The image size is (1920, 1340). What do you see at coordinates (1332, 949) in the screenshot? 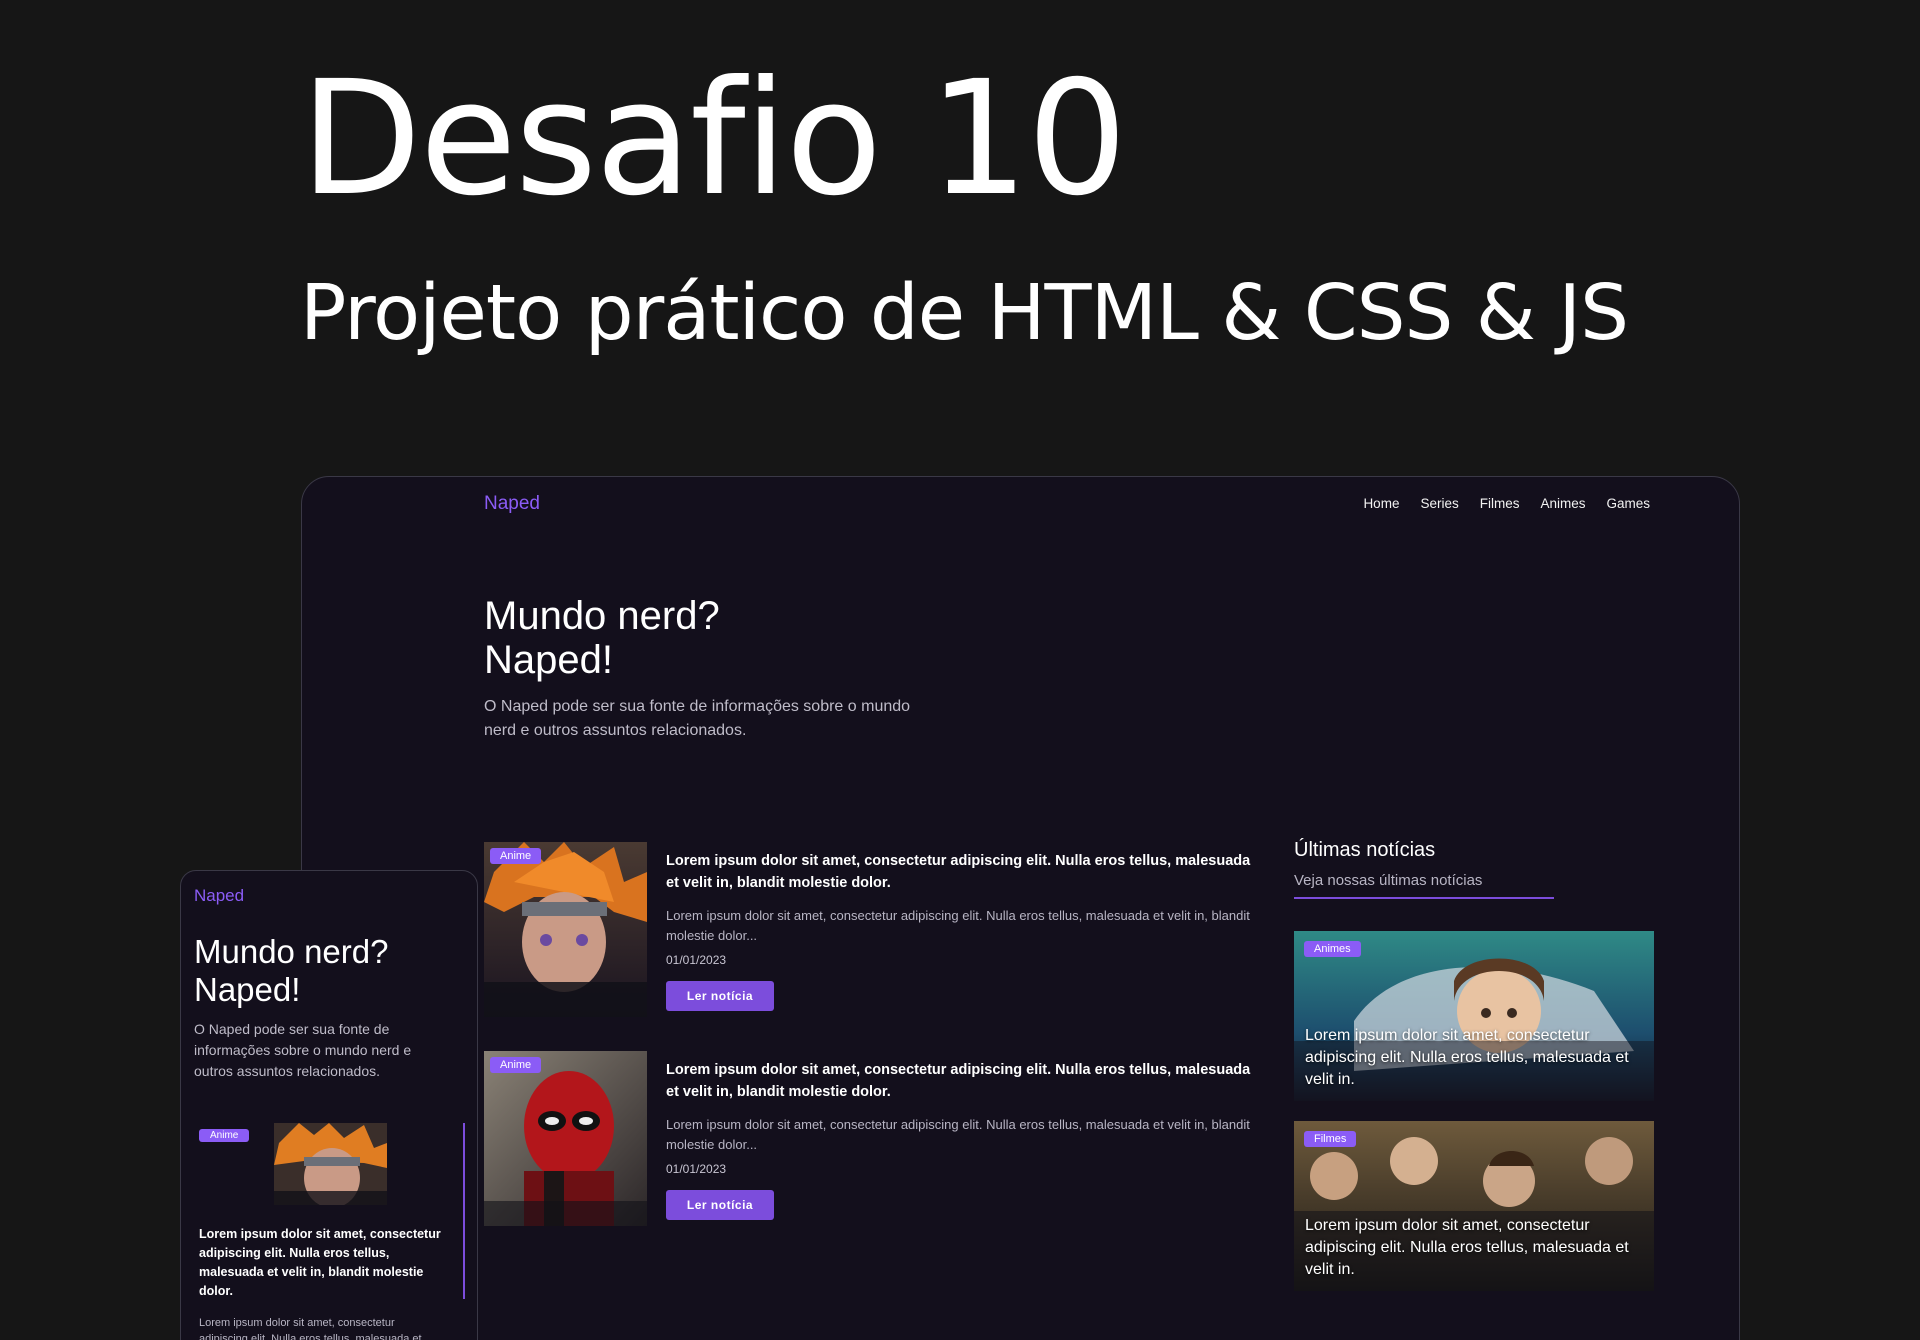
I see `latest-news-badge: Animes` at bounding box center [1332, 949].